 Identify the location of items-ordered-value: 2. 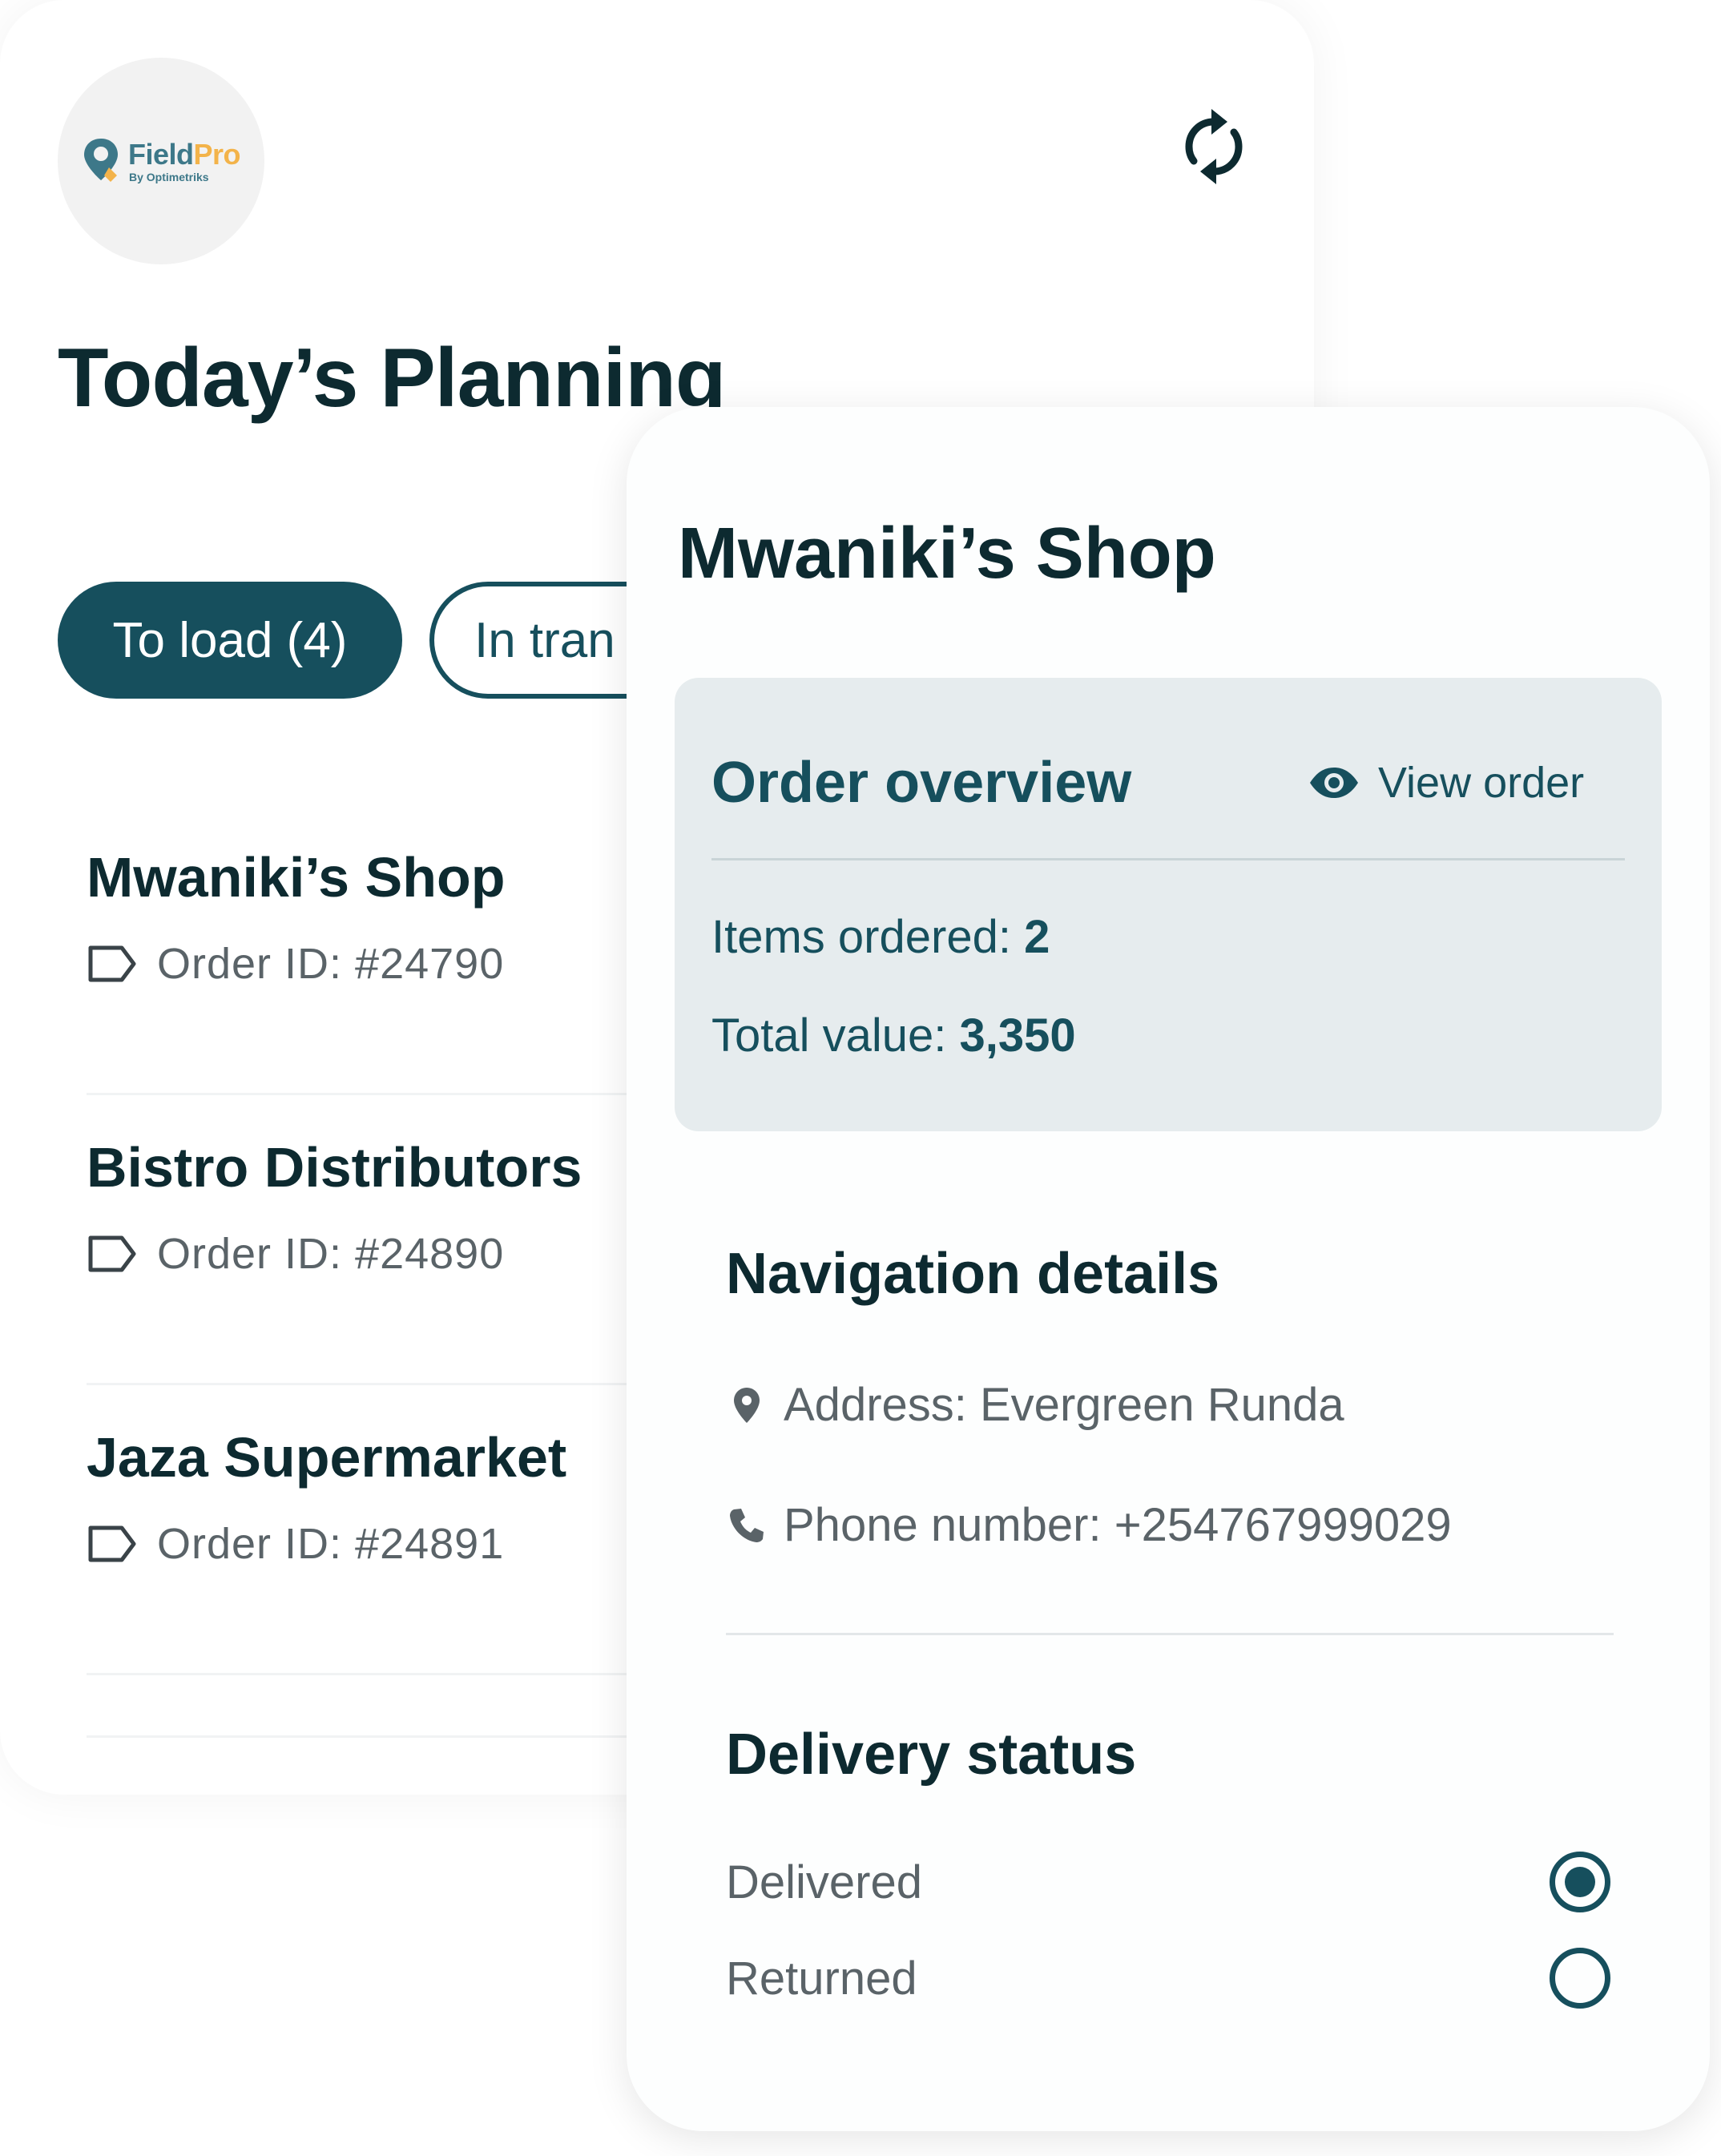
(1037, 937).